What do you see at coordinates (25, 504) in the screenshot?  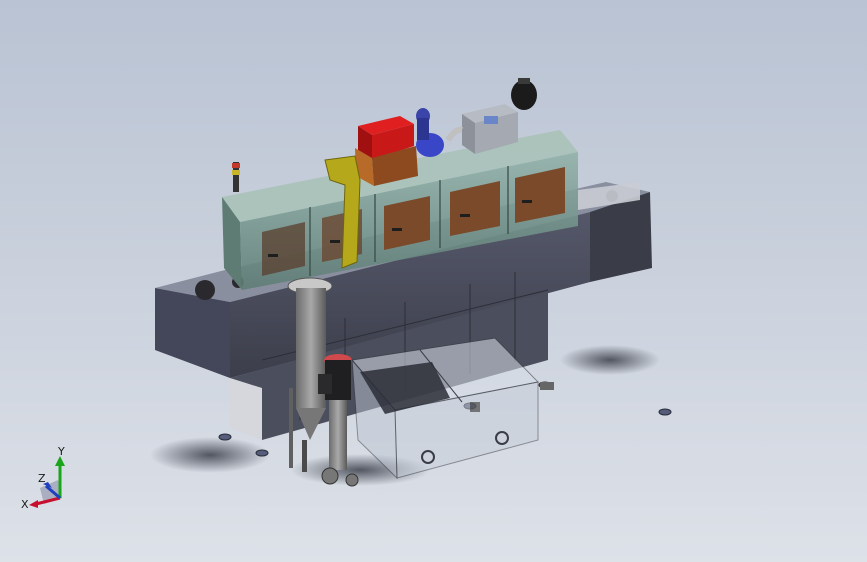 I see `x-axis-label: X` at bounding box center [25, 504].